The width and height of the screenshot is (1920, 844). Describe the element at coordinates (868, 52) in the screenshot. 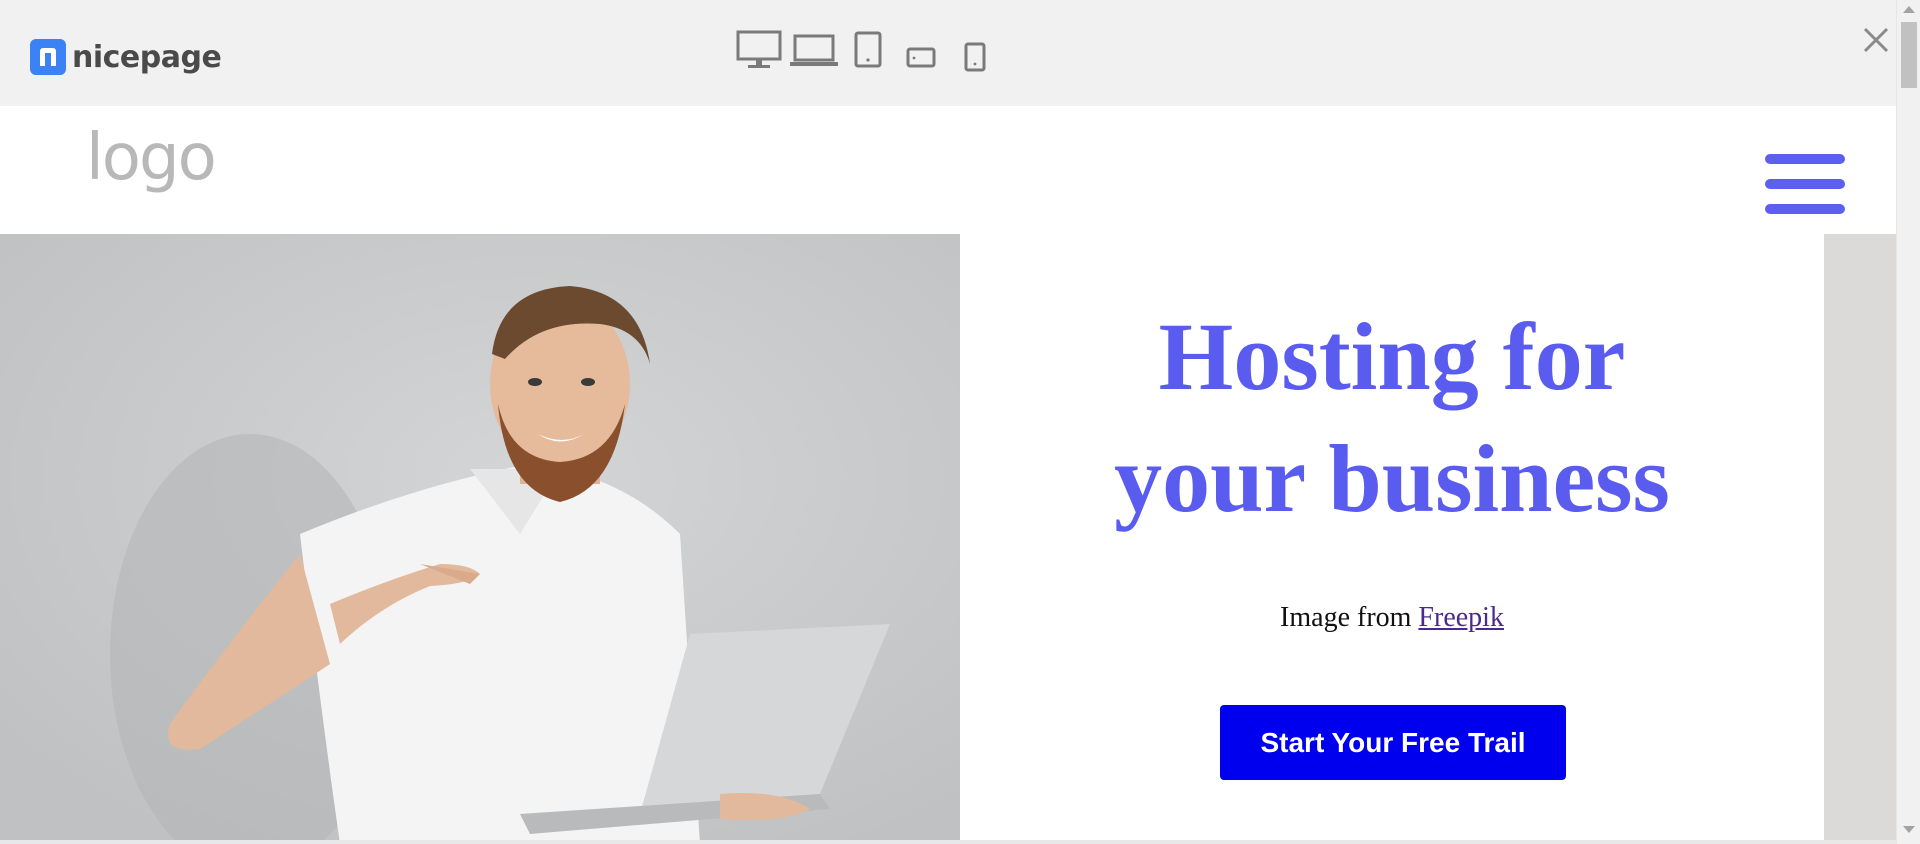

I see `tablet-portrait-icon` at that location.